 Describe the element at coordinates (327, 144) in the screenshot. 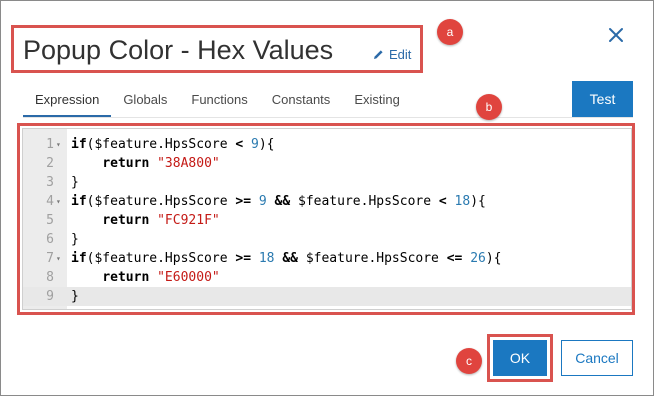

I see `code-line: 1 ▾ if($feature.HpsScore < 9){` at that location.